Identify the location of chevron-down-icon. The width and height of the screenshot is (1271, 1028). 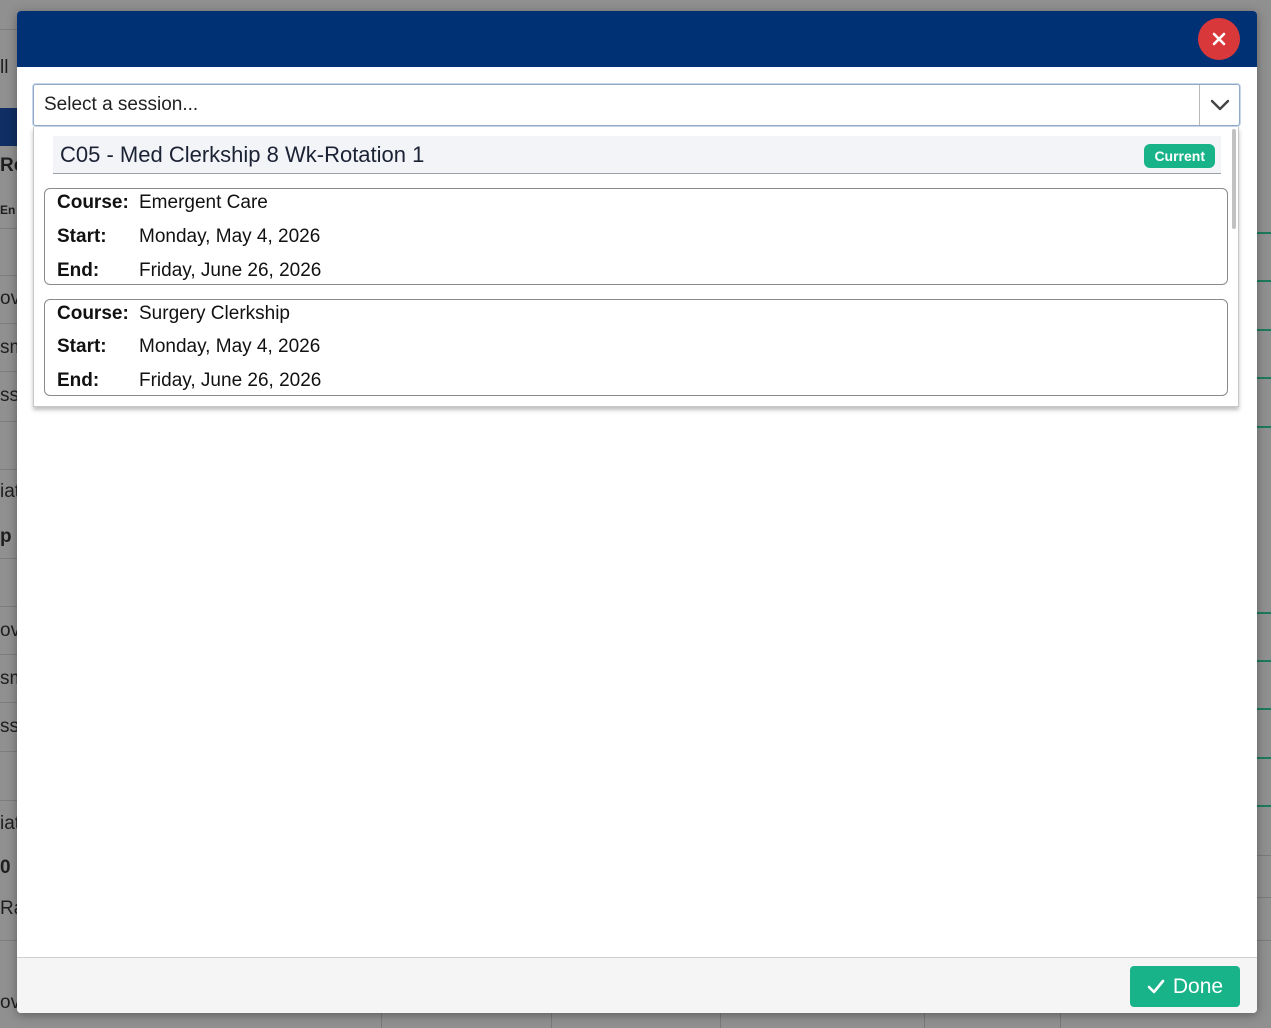
(1219, 105).